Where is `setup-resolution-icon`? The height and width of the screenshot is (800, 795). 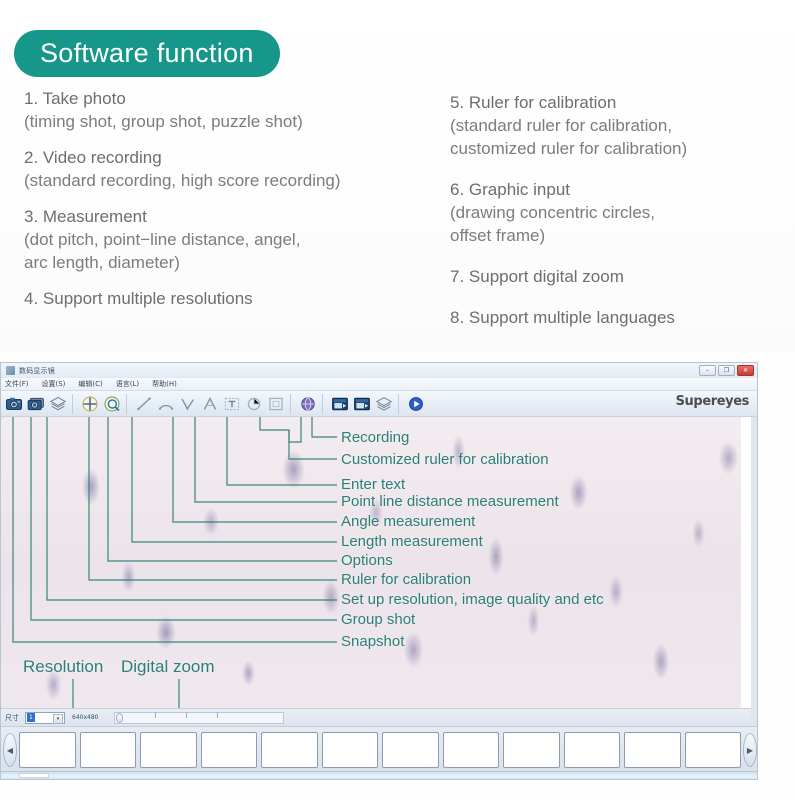 setup-resolution-icon is located at coordinates (57, 403).